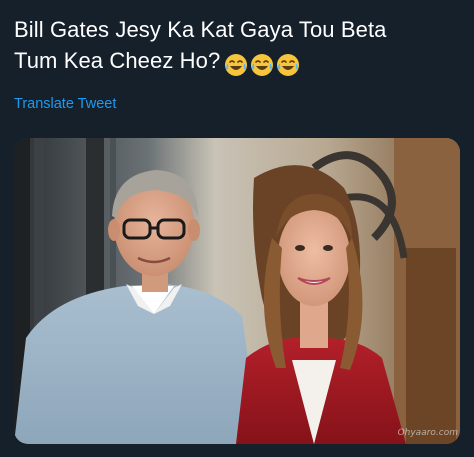  I want to click on photo-watermark: Ohyaaro.com, so click(427, 433).